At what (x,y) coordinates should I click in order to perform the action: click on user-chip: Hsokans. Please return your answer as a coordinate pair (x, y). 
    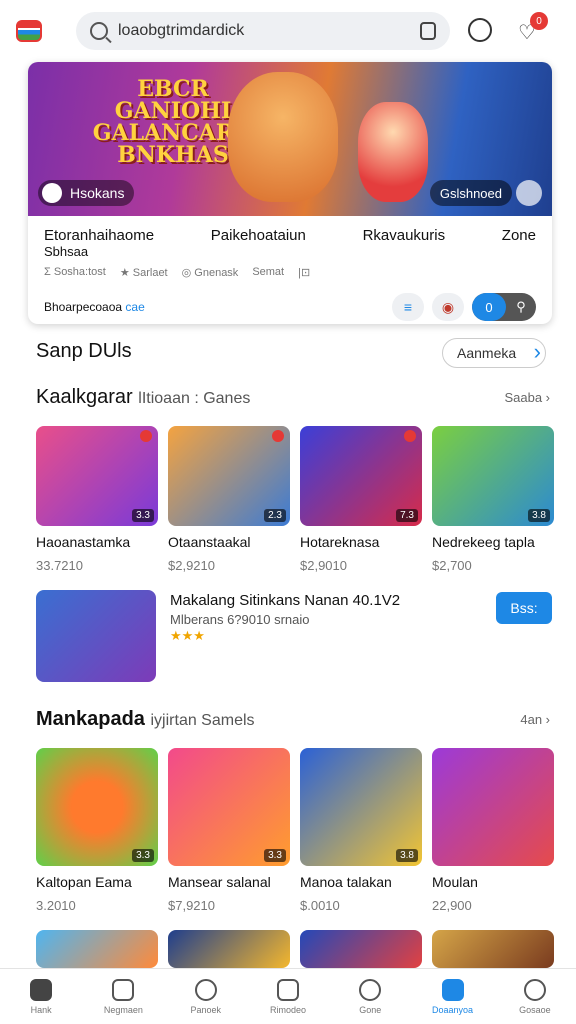
    Looking at the image, I should click on (86, 193).